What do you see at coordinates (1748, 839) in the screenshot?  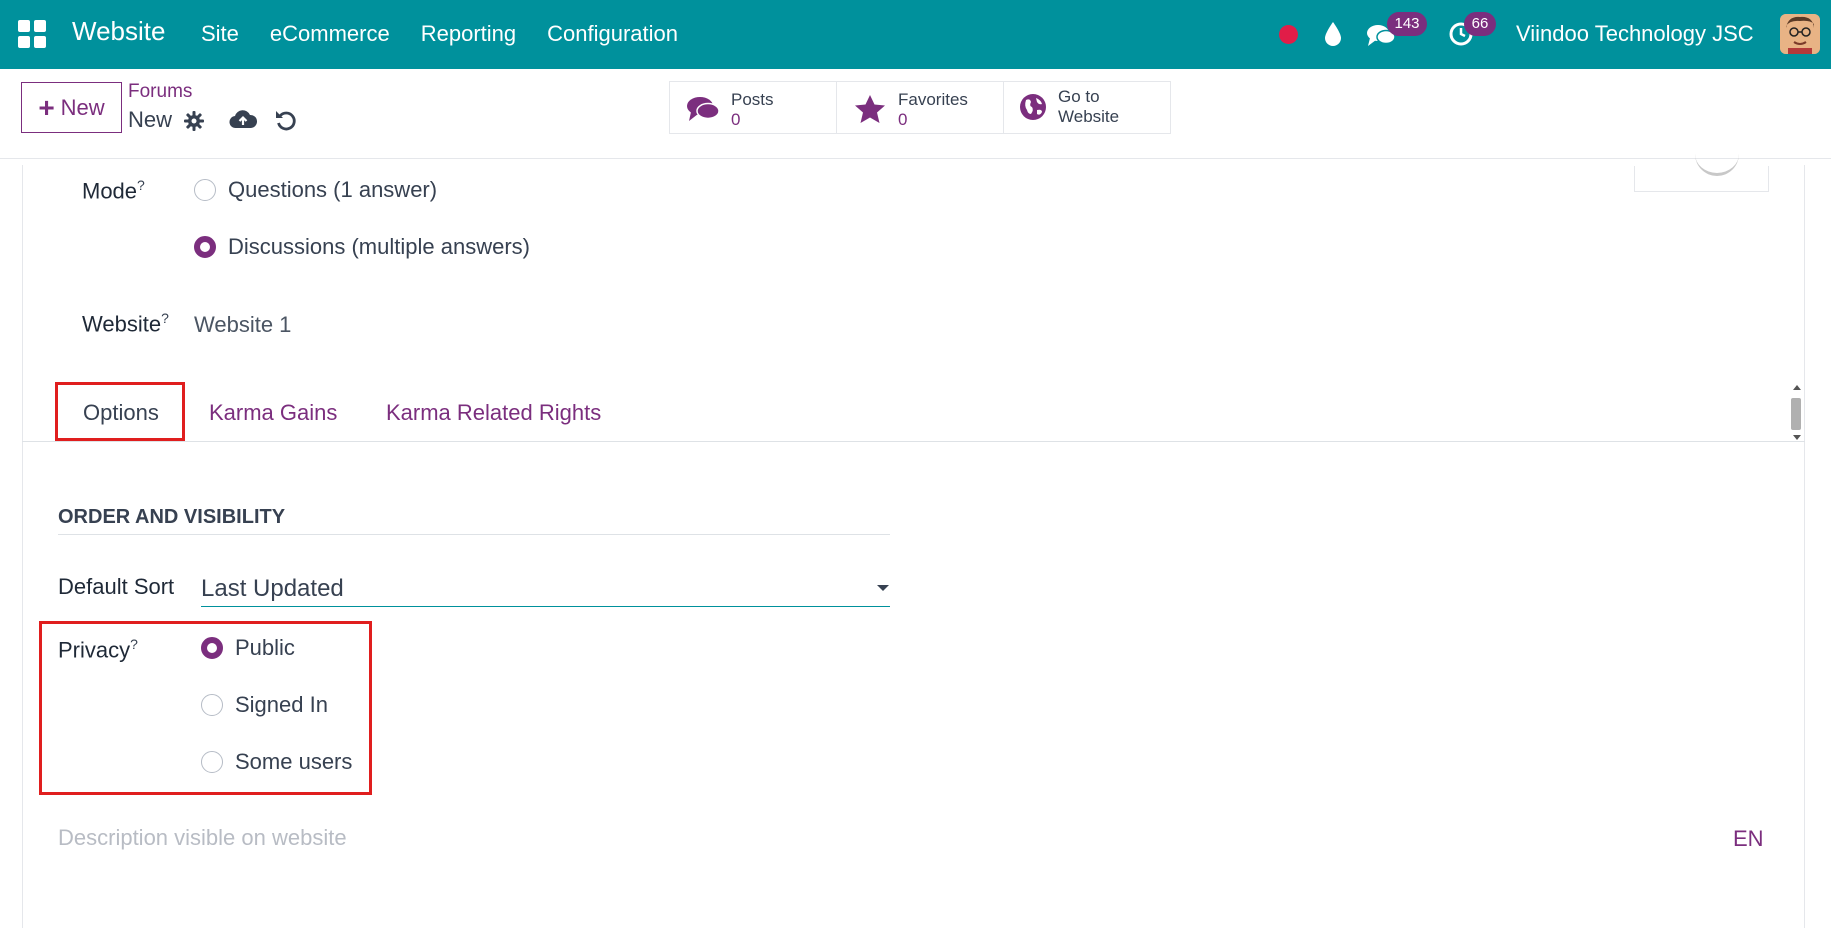 I see `language-button: EN` at bounding box center [1748, 839].